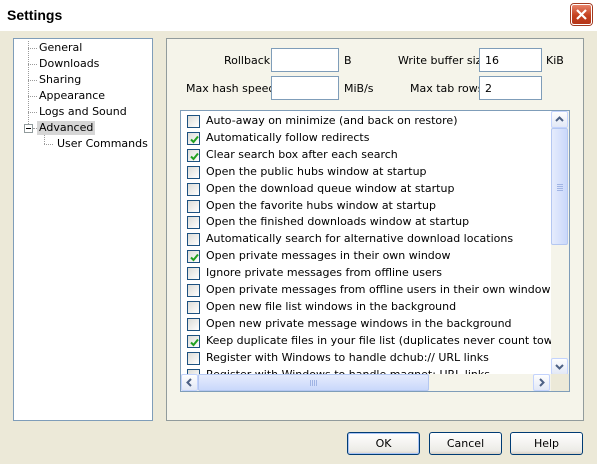  Describe the element at coordinates (313, 382) in the screenshot. I see `horizontal-scroll-thumb` at that location.